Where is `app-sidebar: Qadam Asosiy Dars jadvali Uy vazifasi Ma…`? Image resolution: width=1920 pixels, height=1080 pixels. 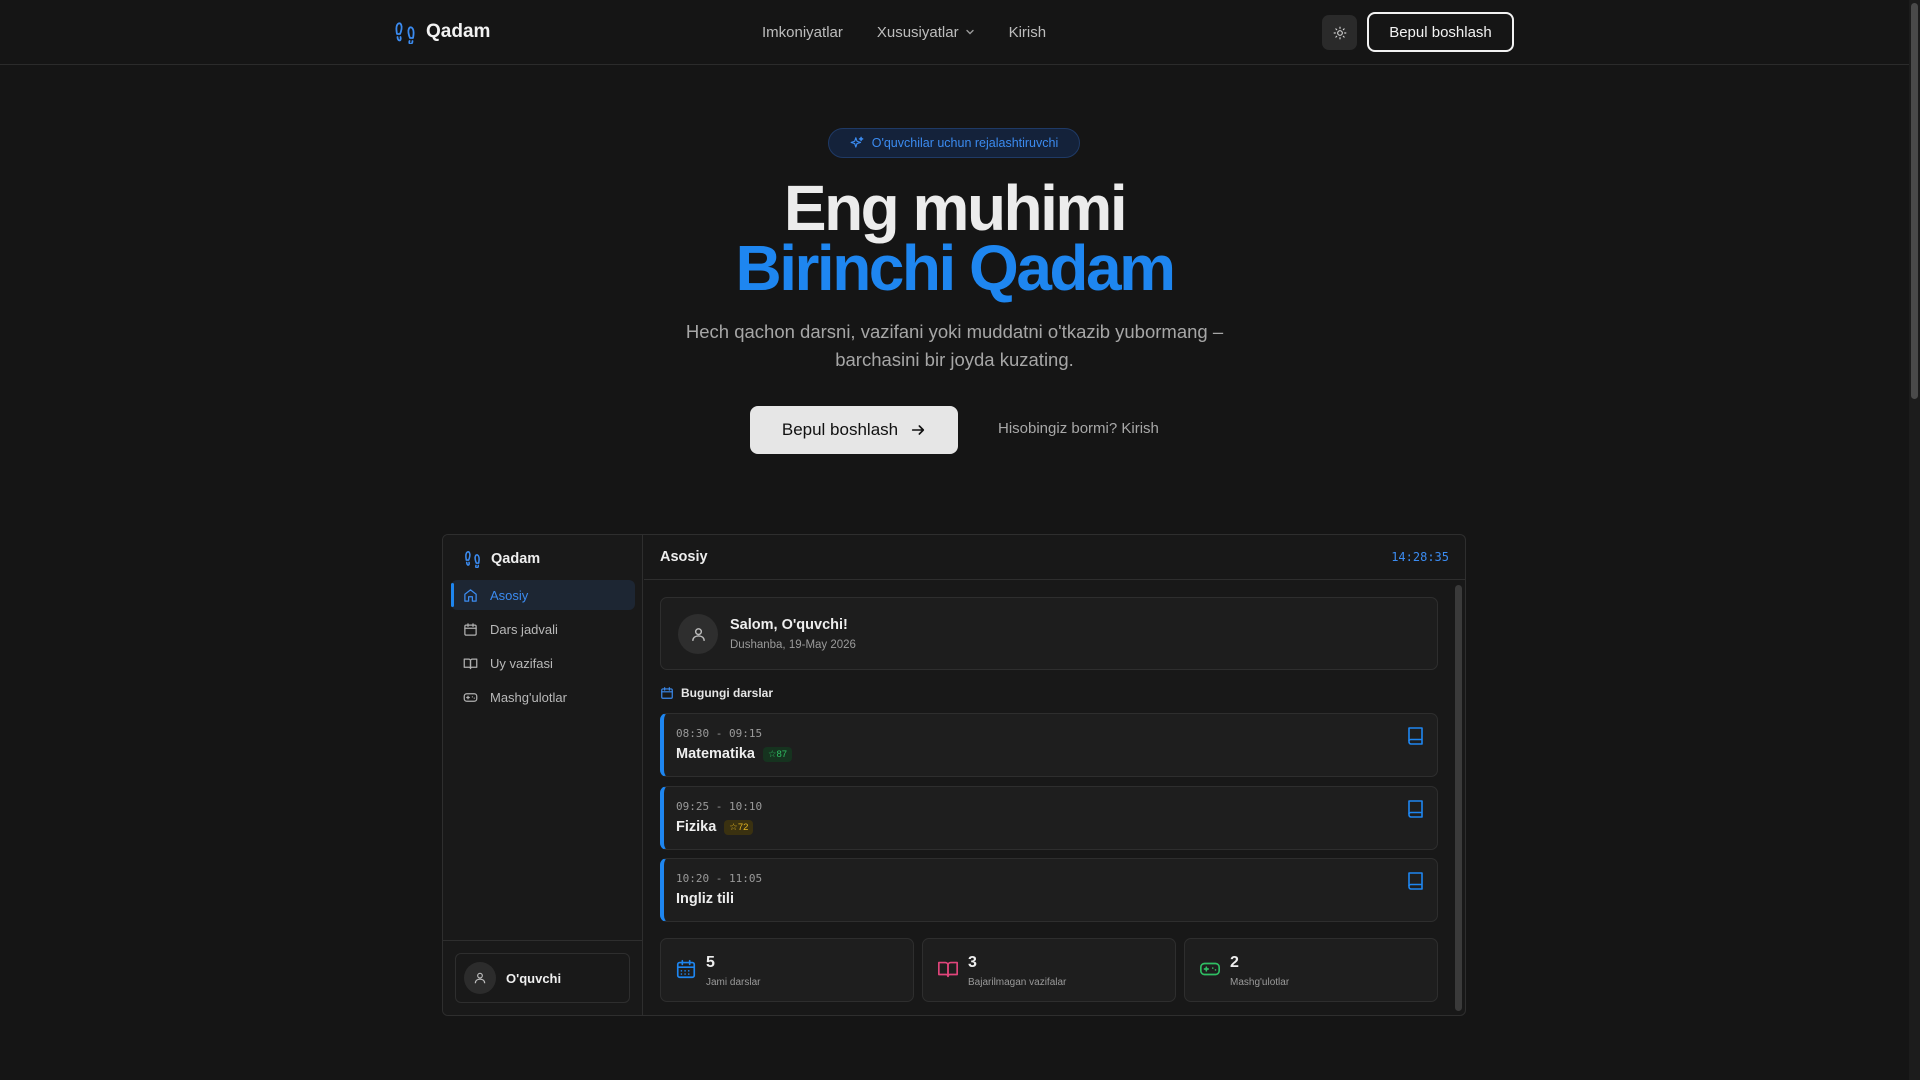 app-sidebar: Qadam Asosiy Dars jadvali Uy vazifasi Ma… is located at coordinates (543, 775).